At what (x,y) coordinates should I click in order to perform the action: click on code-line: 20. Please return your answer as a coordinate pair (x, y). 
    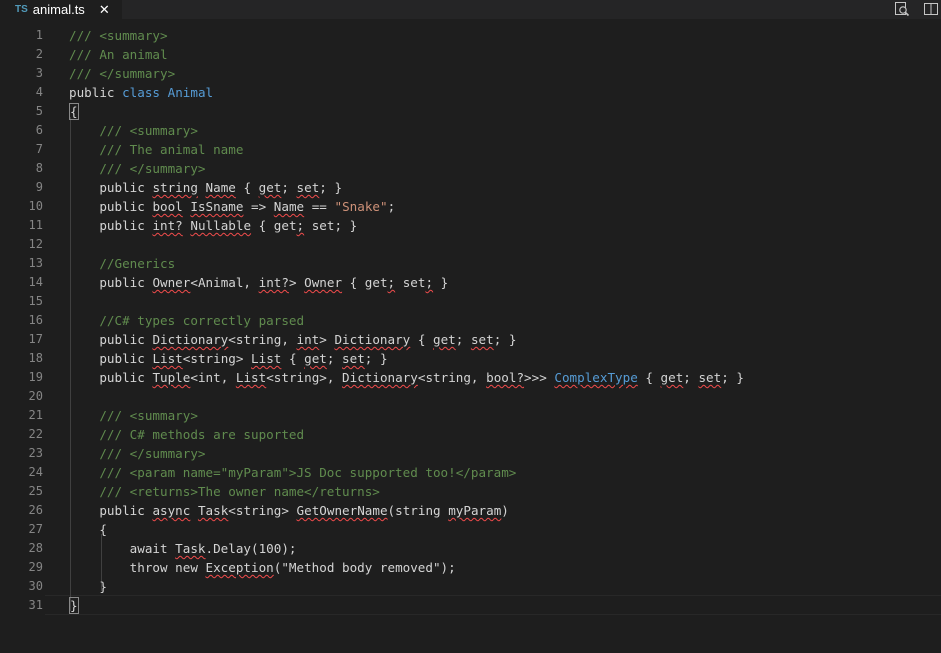
    Looking at the image, I should click on (470, 396).